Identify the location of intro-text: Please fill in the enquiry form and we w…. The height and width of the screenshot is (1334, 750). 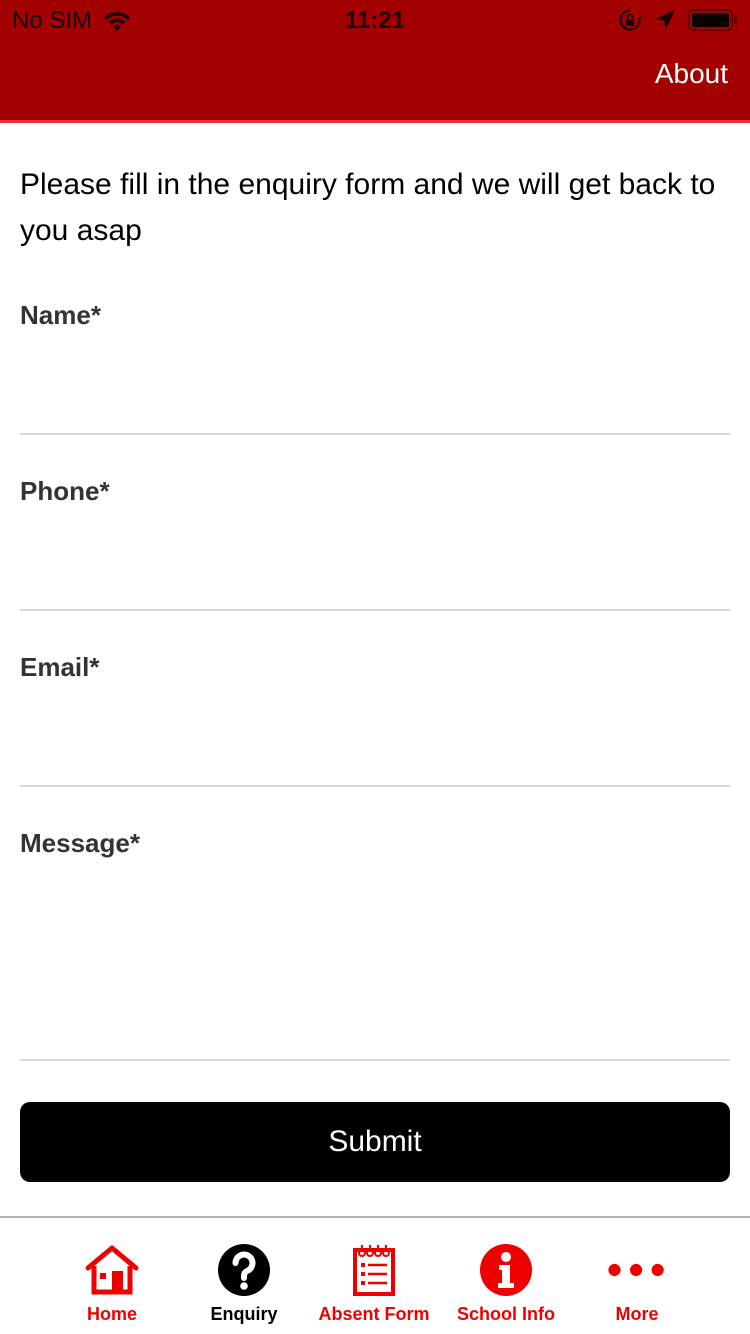
(368, 207).